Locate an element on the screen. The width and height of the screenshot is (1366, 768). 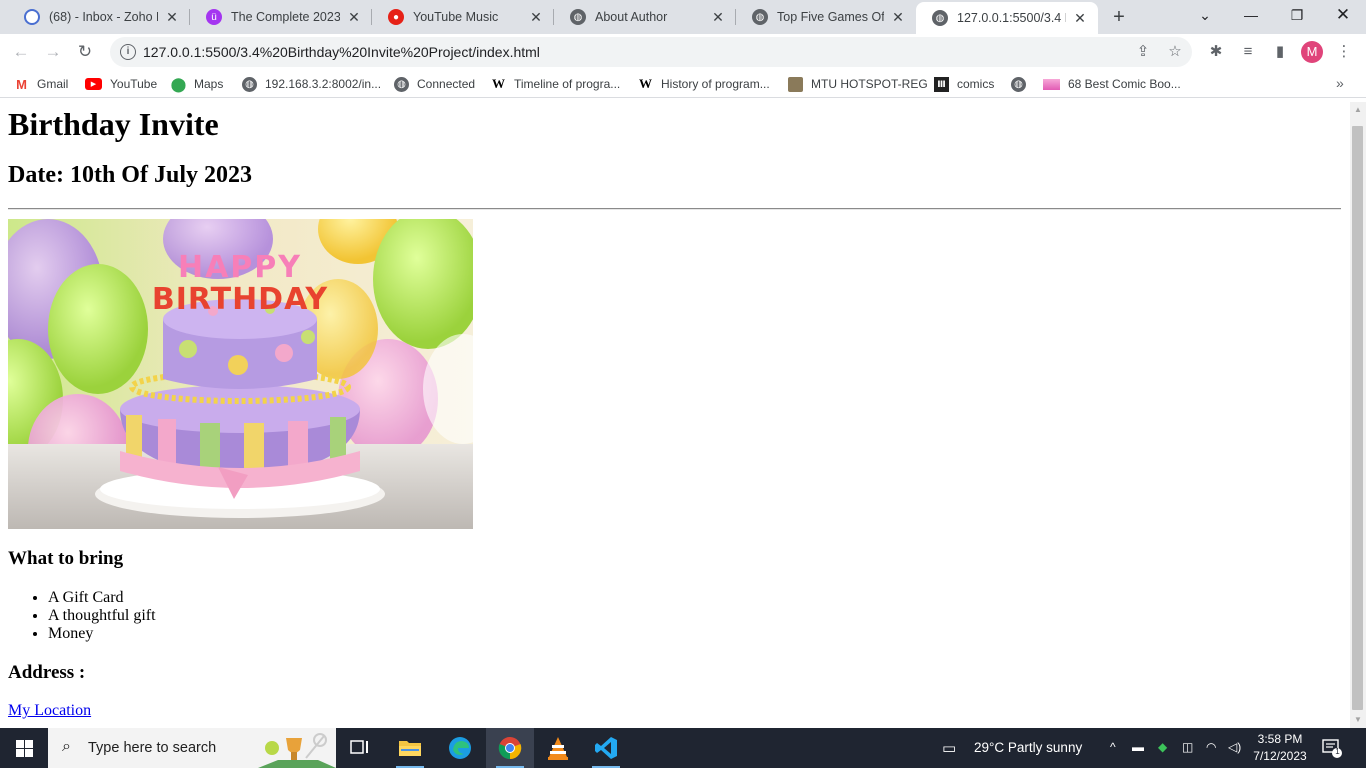
bookmark-label: MTU HOTSPOT-REG is located at coordinates (869, 84).